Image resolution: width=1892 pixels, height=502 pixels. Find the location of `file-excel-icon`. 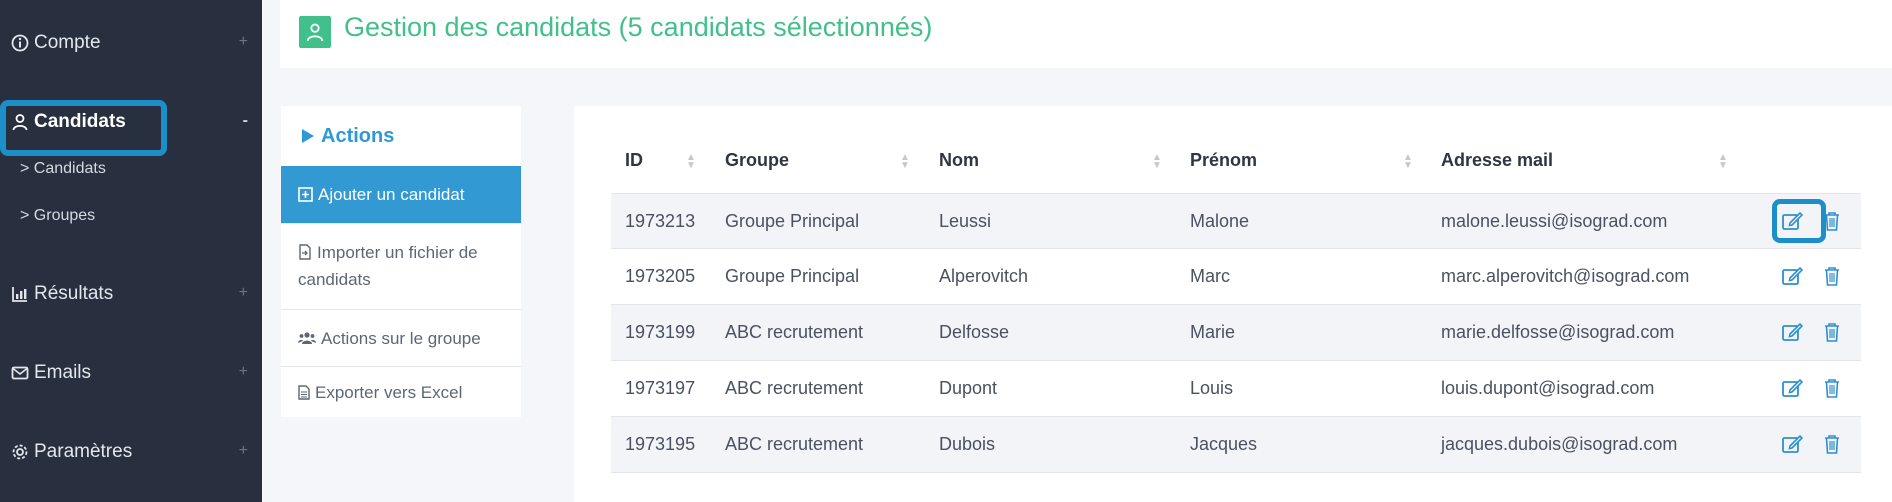

file-excel-icon is located at coordinates (304, 392).